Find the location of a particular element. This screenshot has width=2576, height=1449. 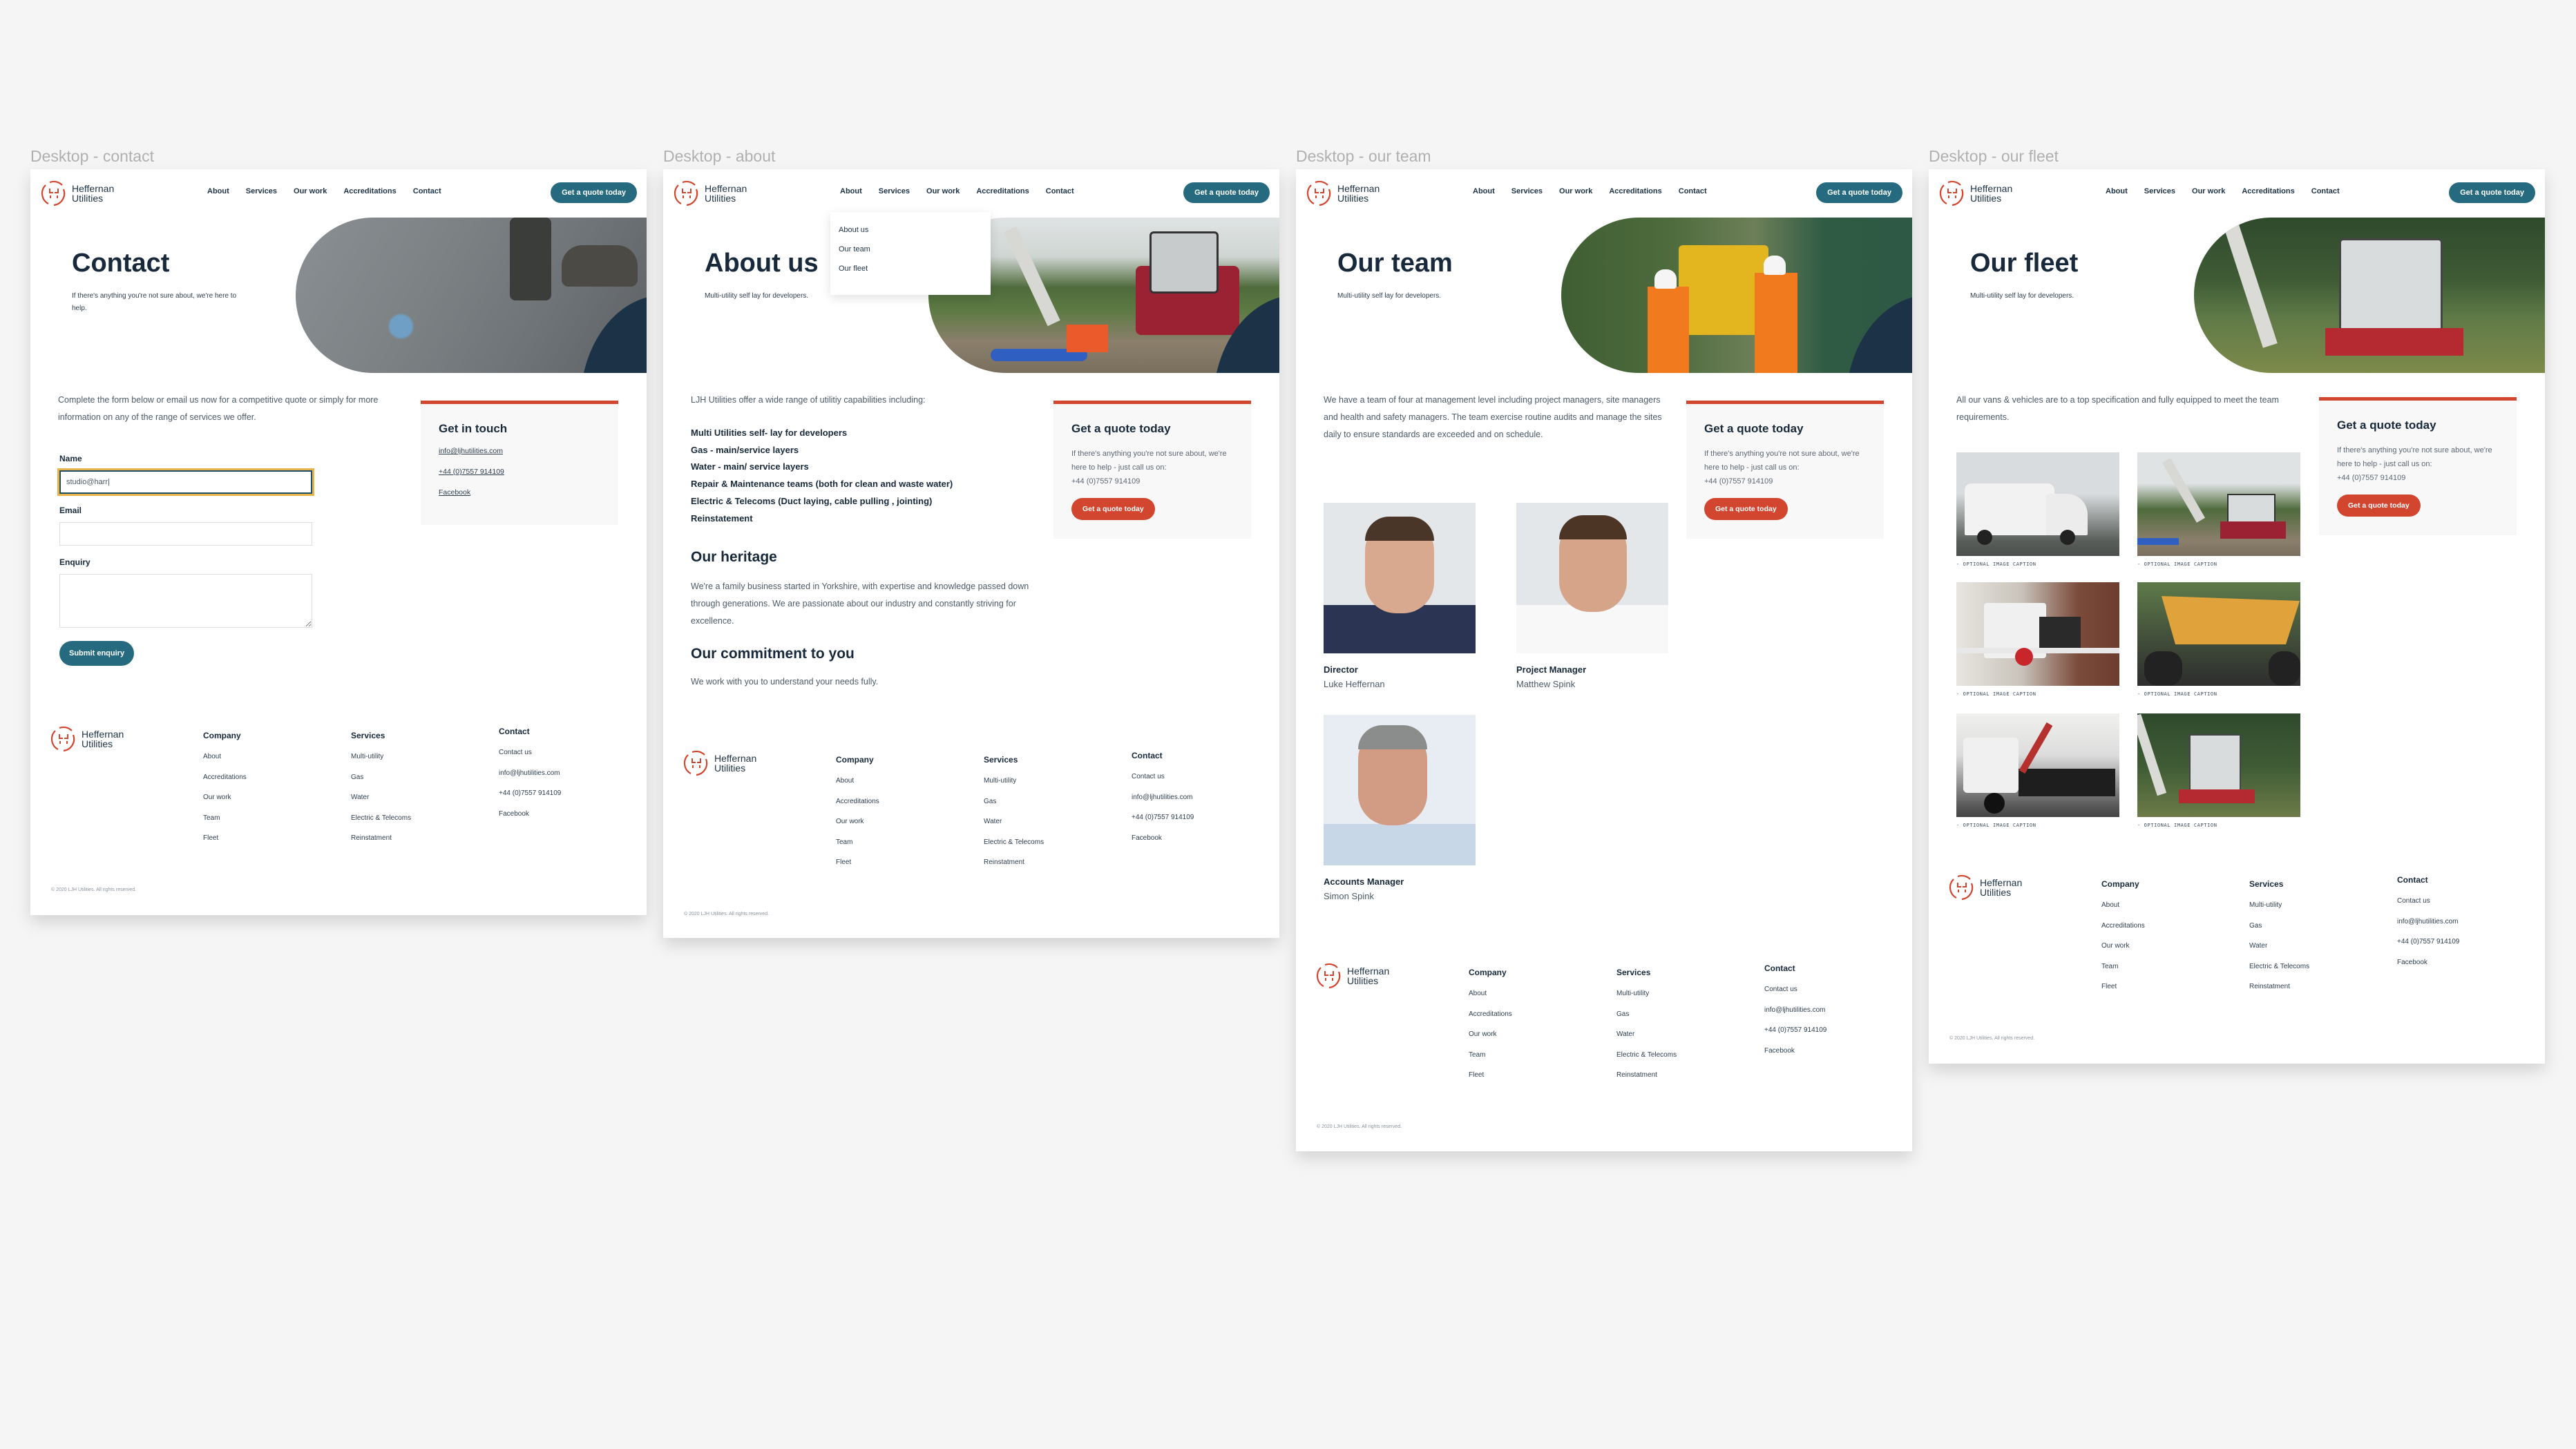

enquiry-textarea is located at coordinates (186, 601).